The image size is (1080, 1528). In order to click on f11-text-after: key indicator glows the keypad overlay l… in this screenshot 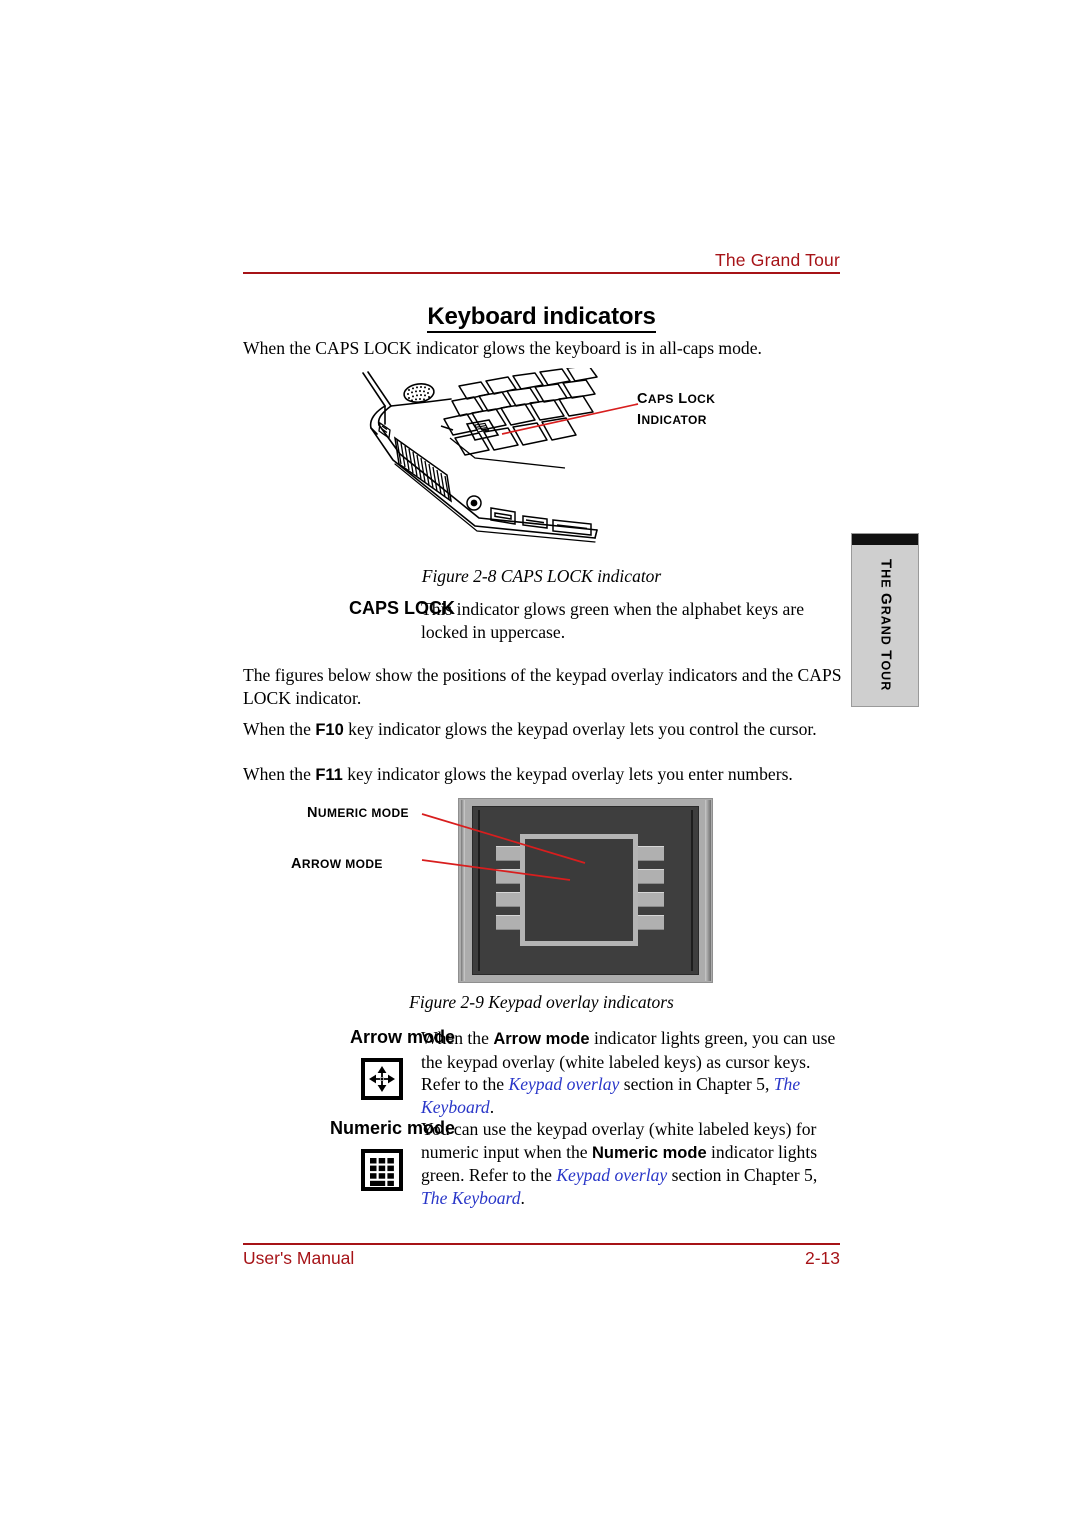, I will do `click(567, 774)`.